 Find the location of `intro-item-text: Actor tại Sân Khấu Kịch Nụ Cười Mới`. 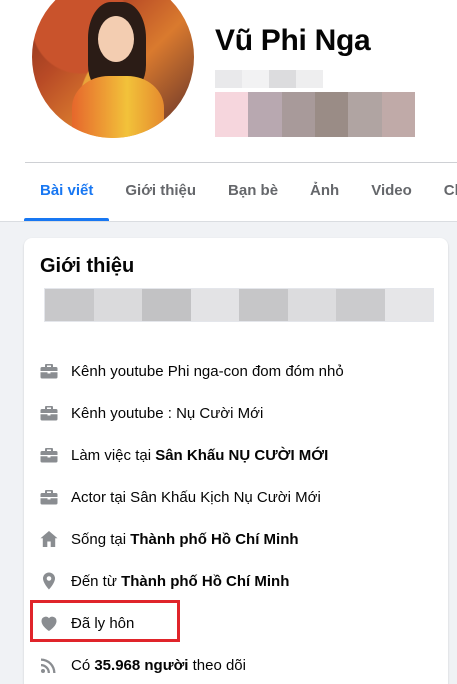

intro-item-text: Actor tại Sân Khấu Kịch Nụ Cười Mới is located at coordinates (196, 497).